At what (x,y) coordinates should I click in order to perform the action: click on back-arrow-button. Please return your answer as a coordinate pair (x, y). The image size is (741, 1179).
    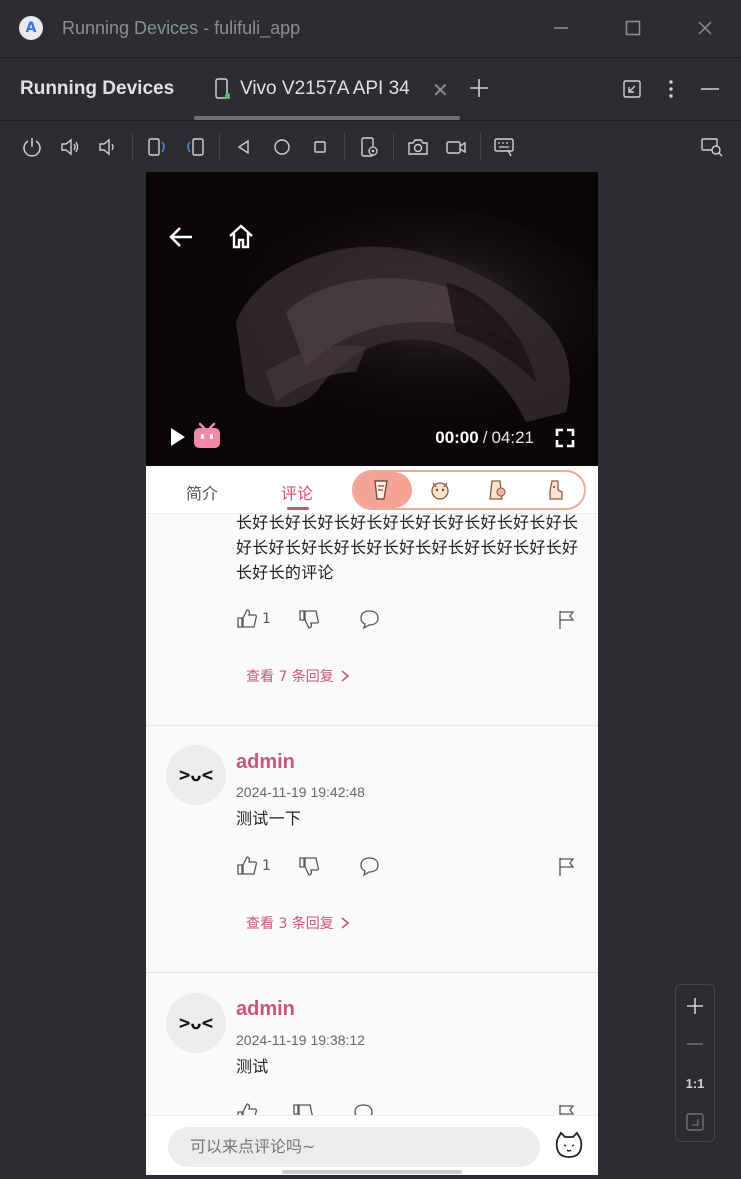
    Looking at the image, I should click on (181, 239).